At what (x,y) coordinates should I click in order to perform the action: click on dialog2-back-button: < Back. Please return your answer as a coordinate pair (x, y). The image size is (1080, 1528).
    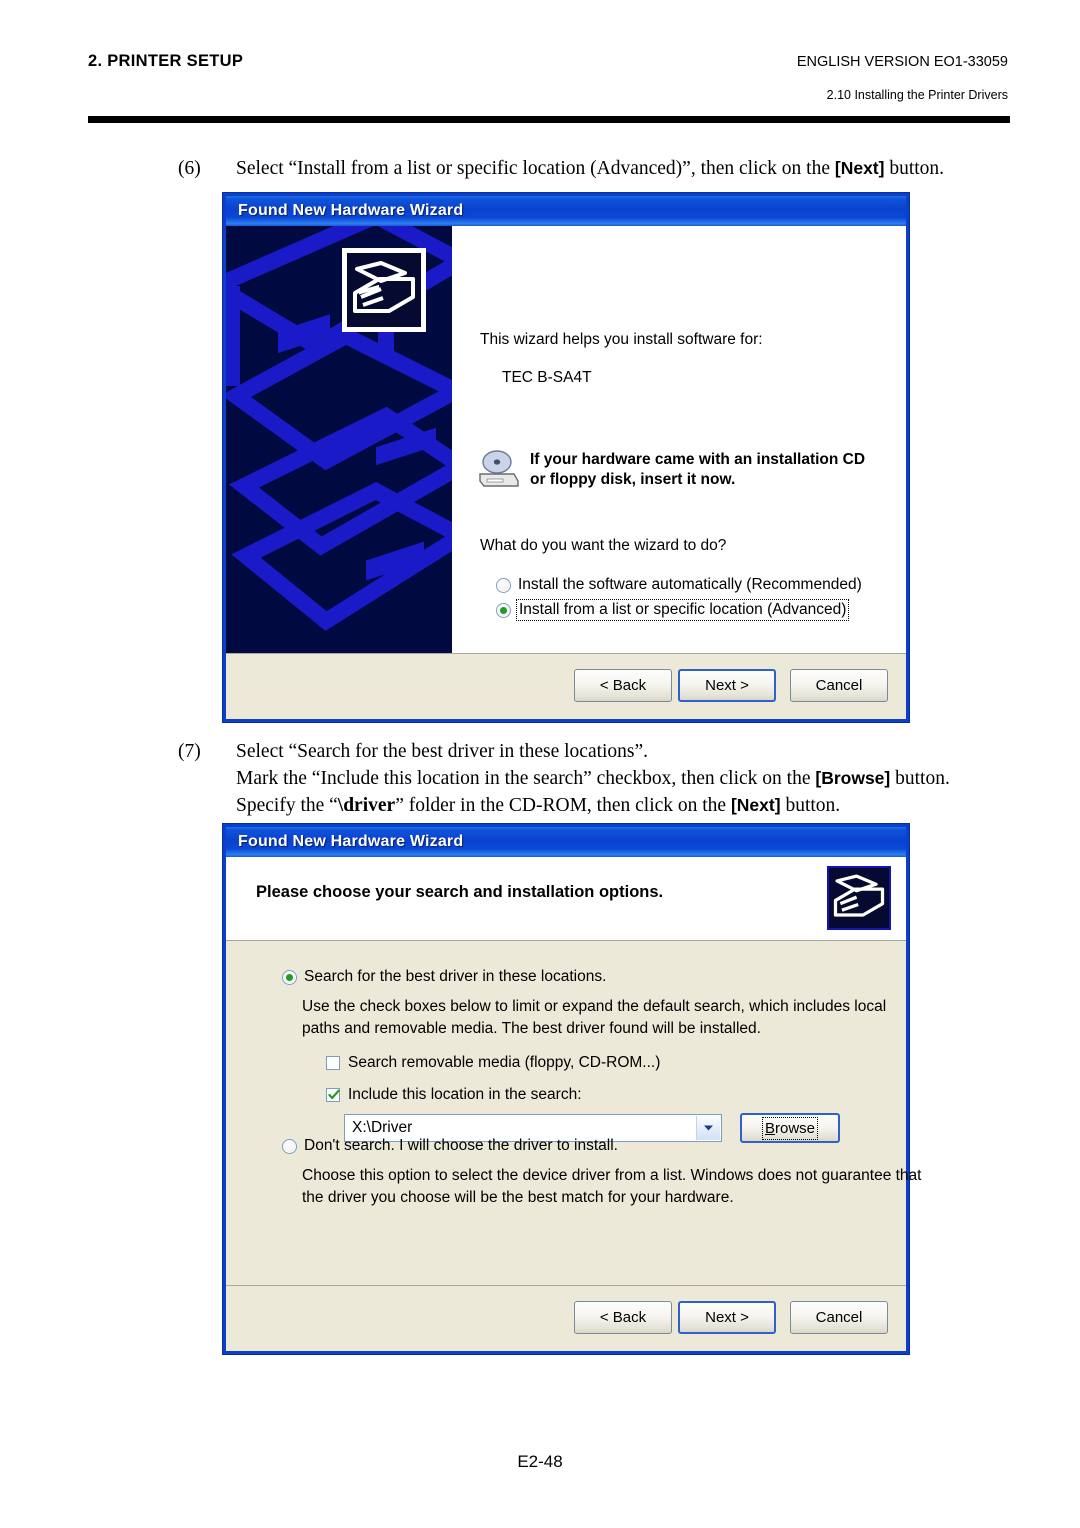
    Looking at the image, I should click on (623, 1317).